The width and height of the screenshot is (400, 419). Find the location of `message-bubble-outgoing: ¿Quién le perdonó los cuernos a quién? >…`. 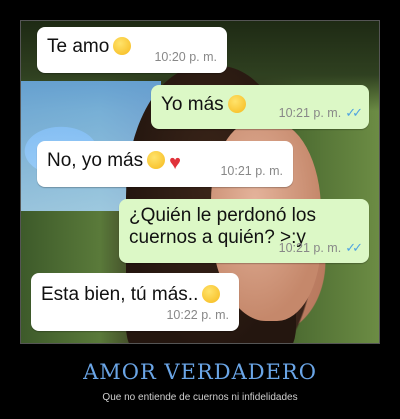

message-bubble-outgoing: ¿Quién le perdonó los cuernos a quién? >… is located at coordinates (244, 231).